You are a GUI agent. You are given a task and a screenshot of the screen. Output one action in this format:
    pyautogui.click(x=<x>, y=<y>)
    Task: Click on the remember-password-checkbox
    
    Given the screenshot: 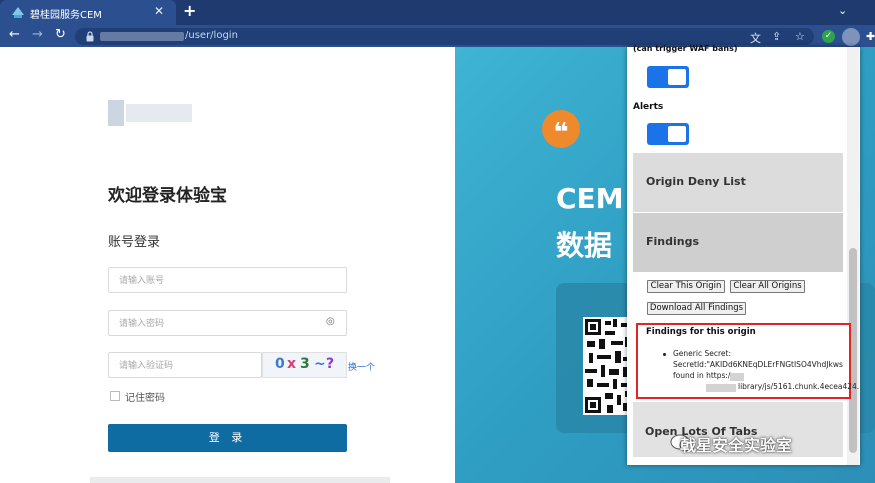 What is the action you would take?
    pyautogui.click(x=115, y=396)
    